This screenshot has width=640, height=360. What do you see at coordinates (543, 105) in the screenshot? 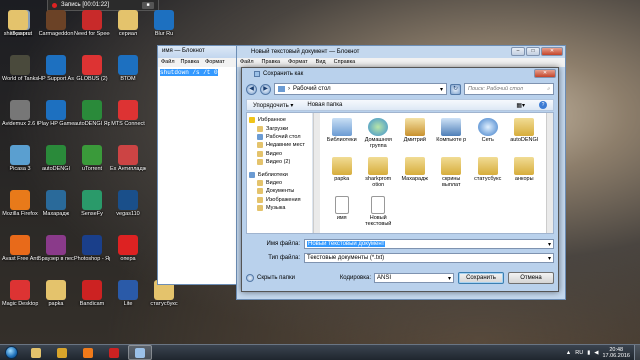
I see `help-icon: ?` at bounding box center [543, 105].